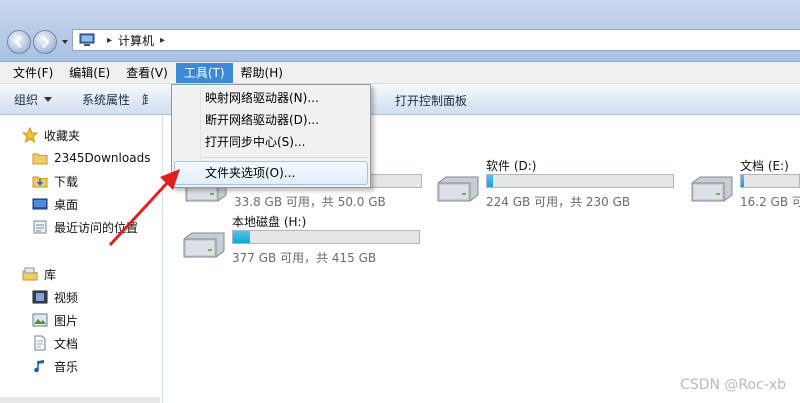  Describe the element at coordinates (62, 135) in the screenshot. I see `sidebar-favorites-label: 收藏夹` at that location.